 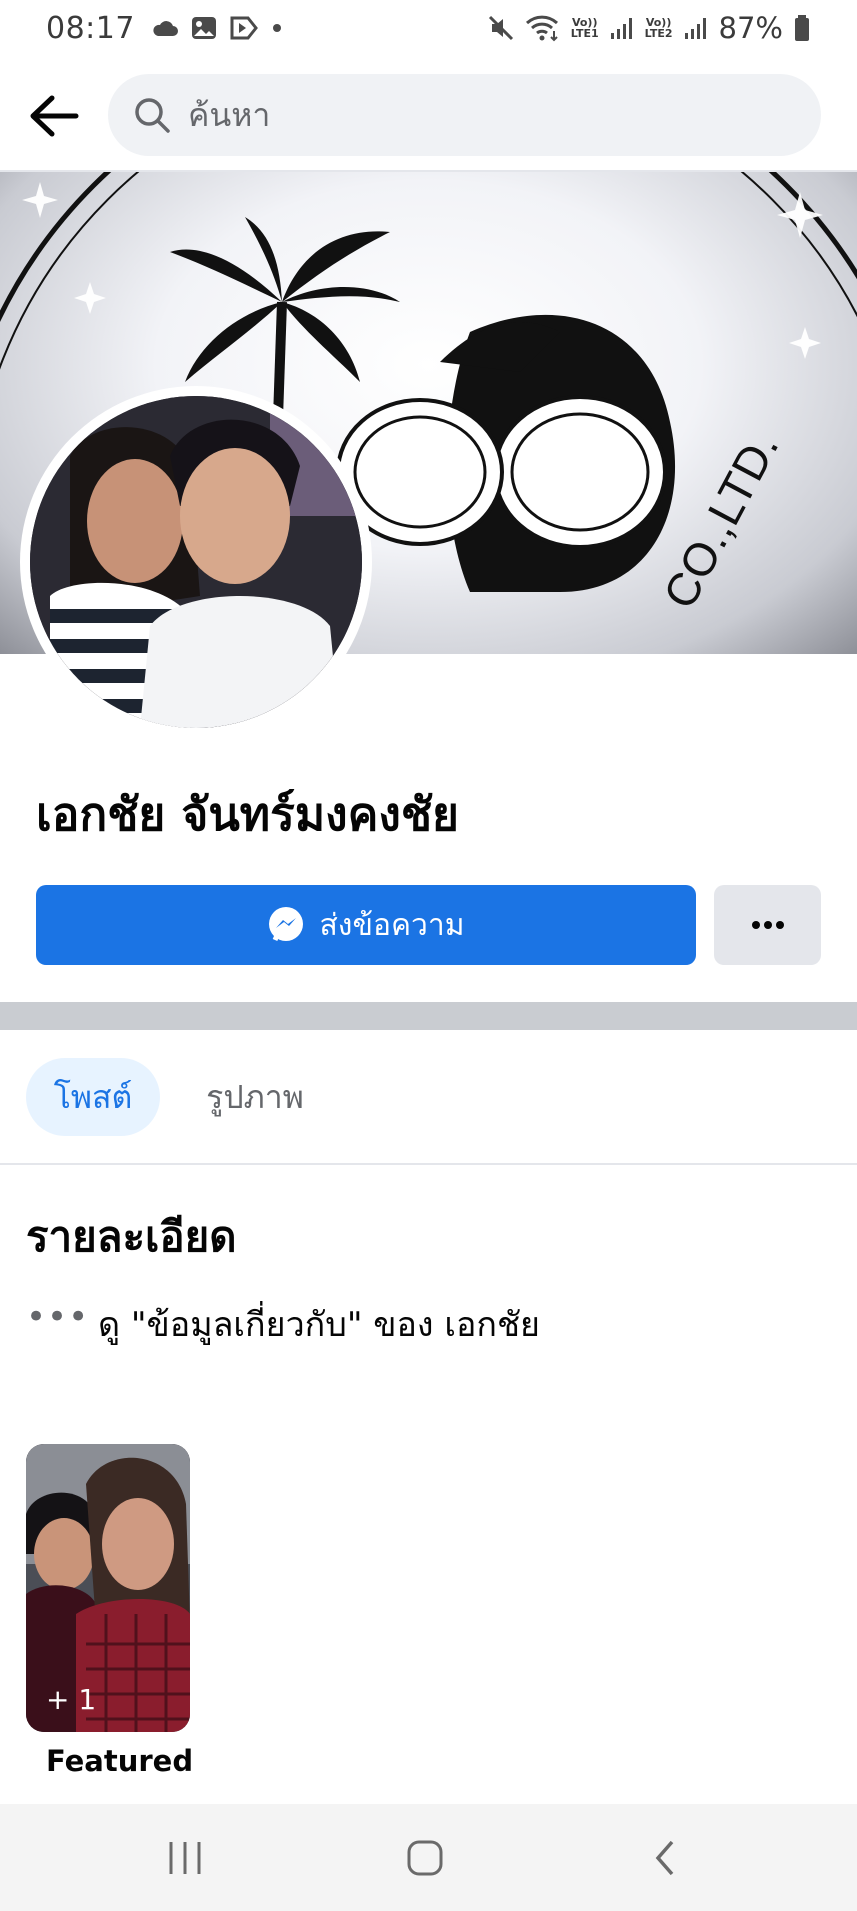 I want to click on recent-apps-icon, so click(x=185, y=1858).